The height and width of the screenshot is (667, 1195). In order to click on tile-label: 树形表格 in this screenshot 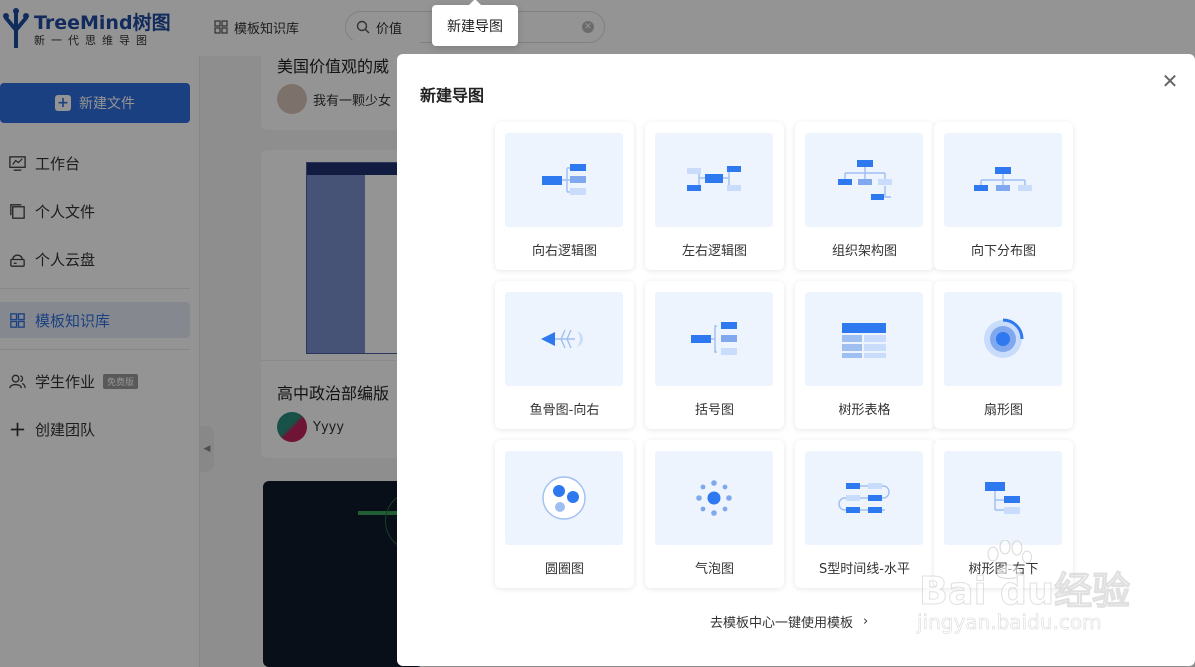, I will do `click(864, 410)`.